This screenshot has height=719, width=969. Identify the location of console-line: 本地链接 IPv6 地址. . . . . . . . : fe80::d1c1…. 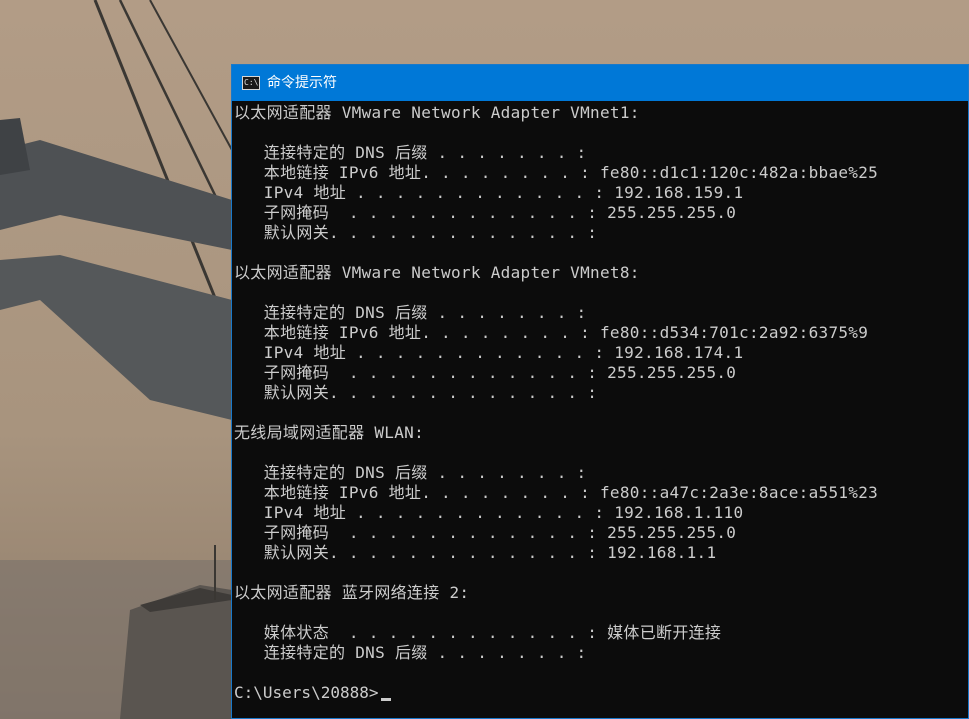
(556, 172).